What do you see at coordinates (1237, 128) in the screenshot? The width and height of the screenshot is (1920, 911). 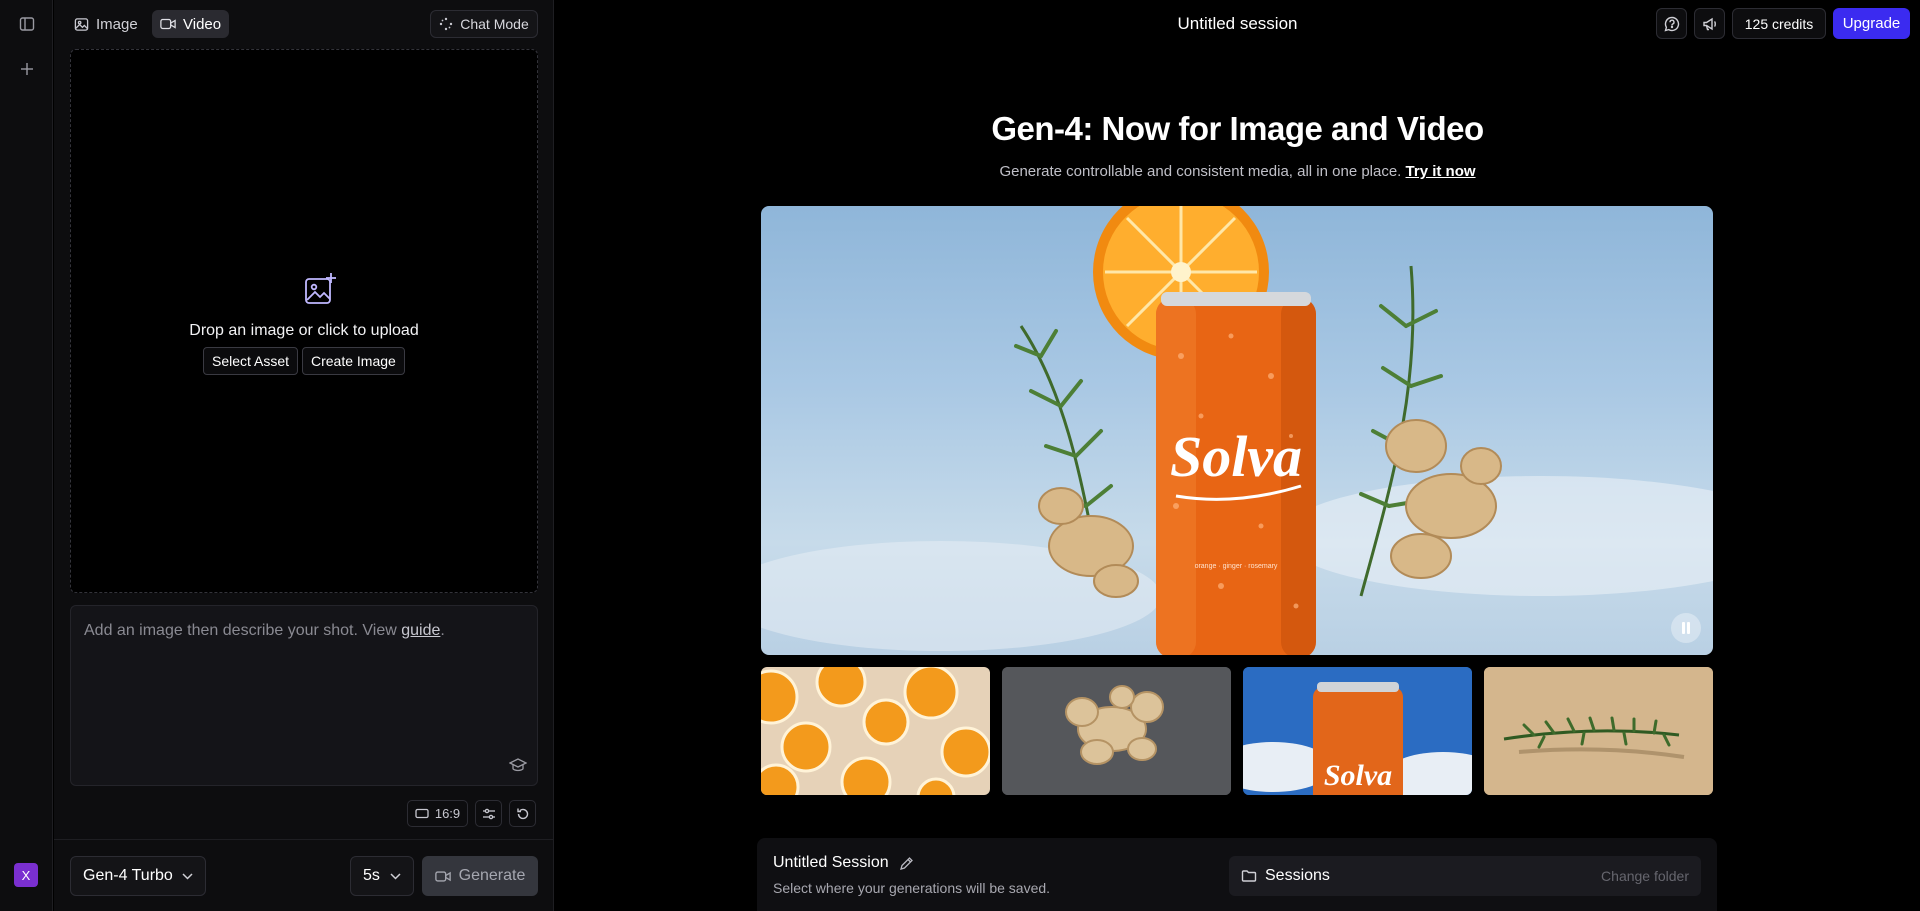 I see `hero-title: Gen-4: Now for Image and Video` at bounding box center [1237, 128].